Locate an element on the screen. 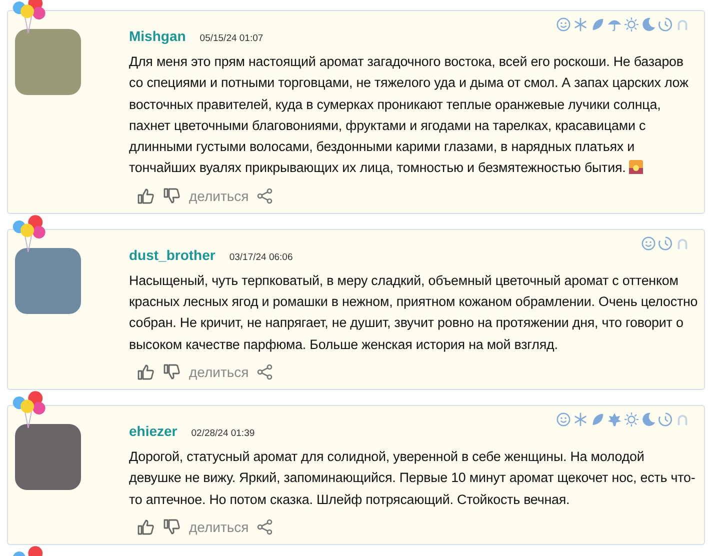  review-text: Дорогой, статусный аромат для солидной, уверенной в себе женщины. На молодой девушке не вижу. Яркий, запоминающийся. Первые 10 минут аромат щекочет нос, есть что-то аптечное. Но потом сказка. Шлейф потрясающий. Стойкость вечная. is located at coordinates (412, 477).